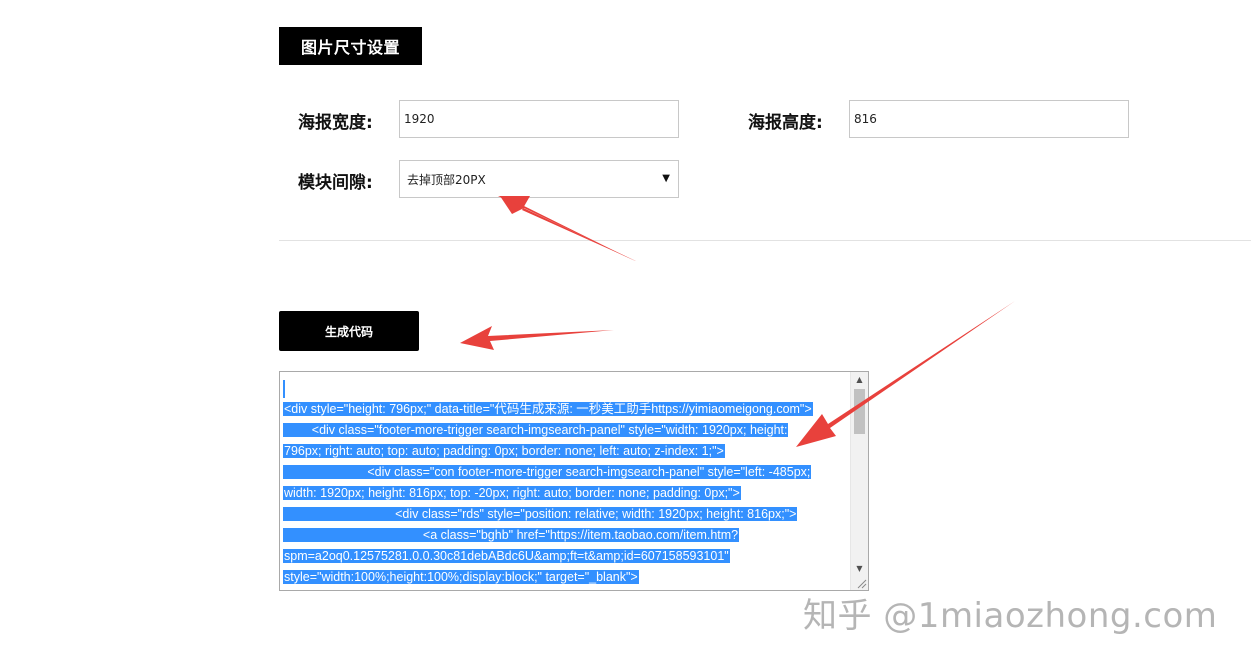 The image size is (1251, 669). What do you see at coordinates (335, 183) in the screenshot?
I see `module-gap-label: 模块间隙:` at bounding box center [335, 183].